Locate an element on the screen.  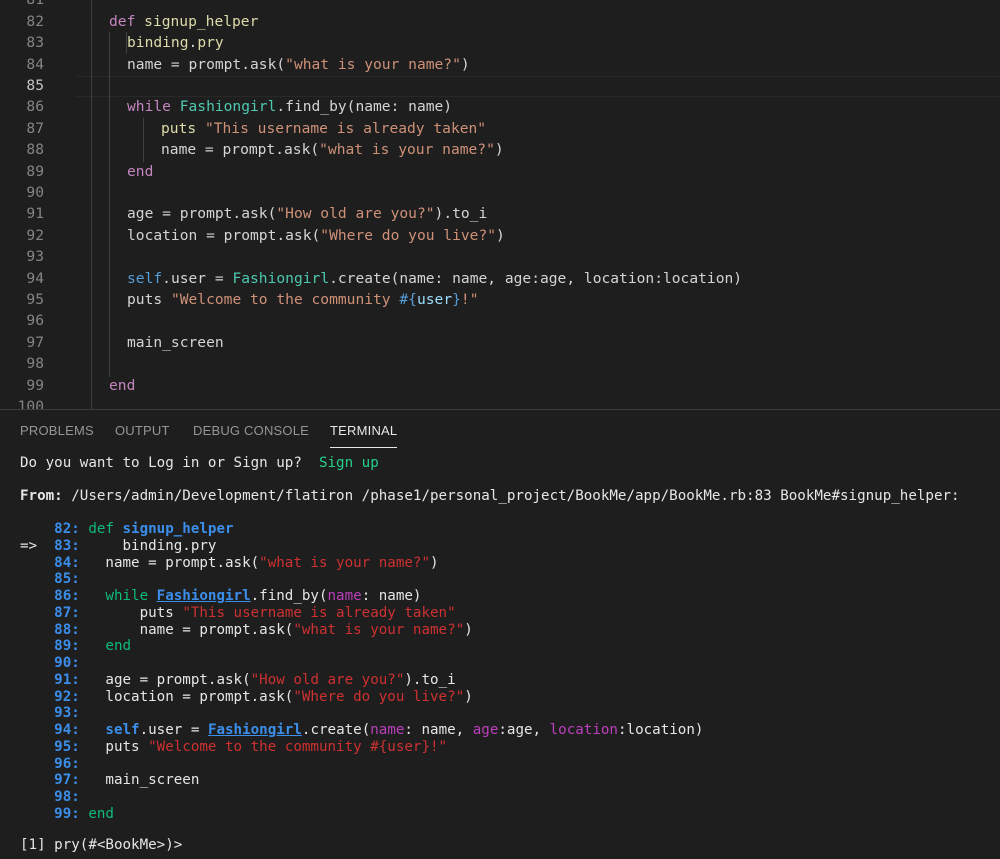
code-token: :location) is located at coordinates (660, 730).